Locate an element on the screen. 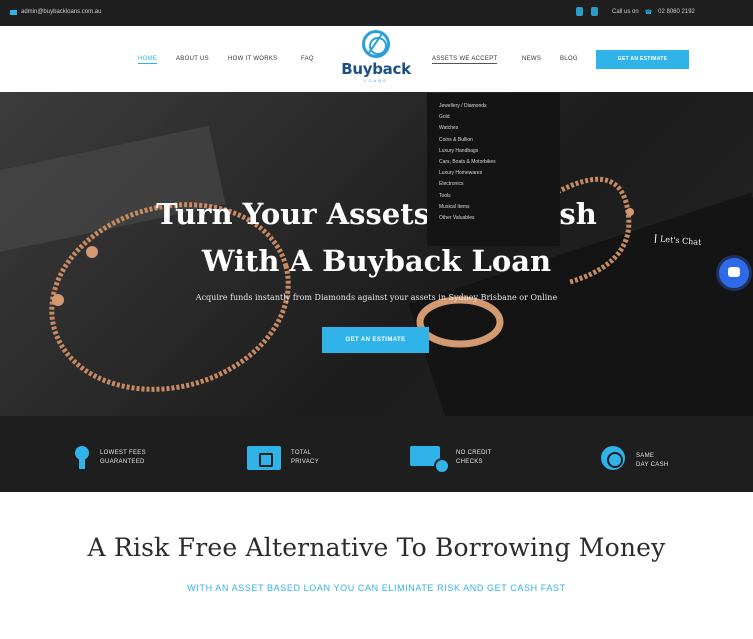 Image resolution: width=753 pixels, height=639 pixels. feature-lowest-fees: LOWEST FEES GUARANTEED is located at coordinates (110, 458).